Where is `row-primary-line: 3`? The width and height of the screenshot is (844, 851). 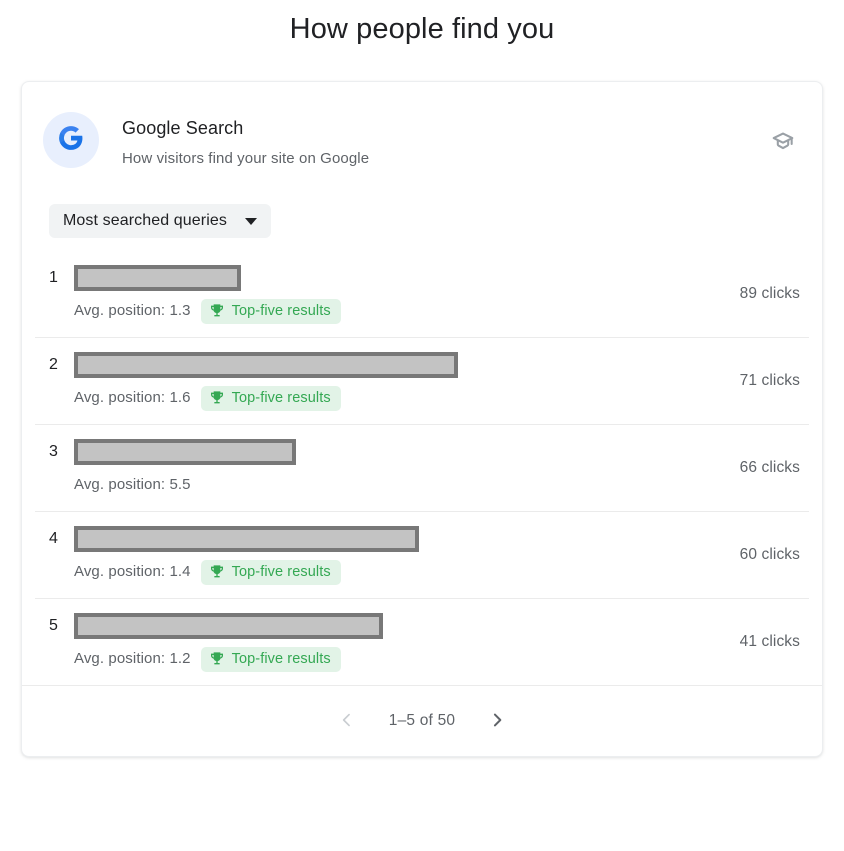
row-primary-line: 3 is located at coordinates (424, 452).